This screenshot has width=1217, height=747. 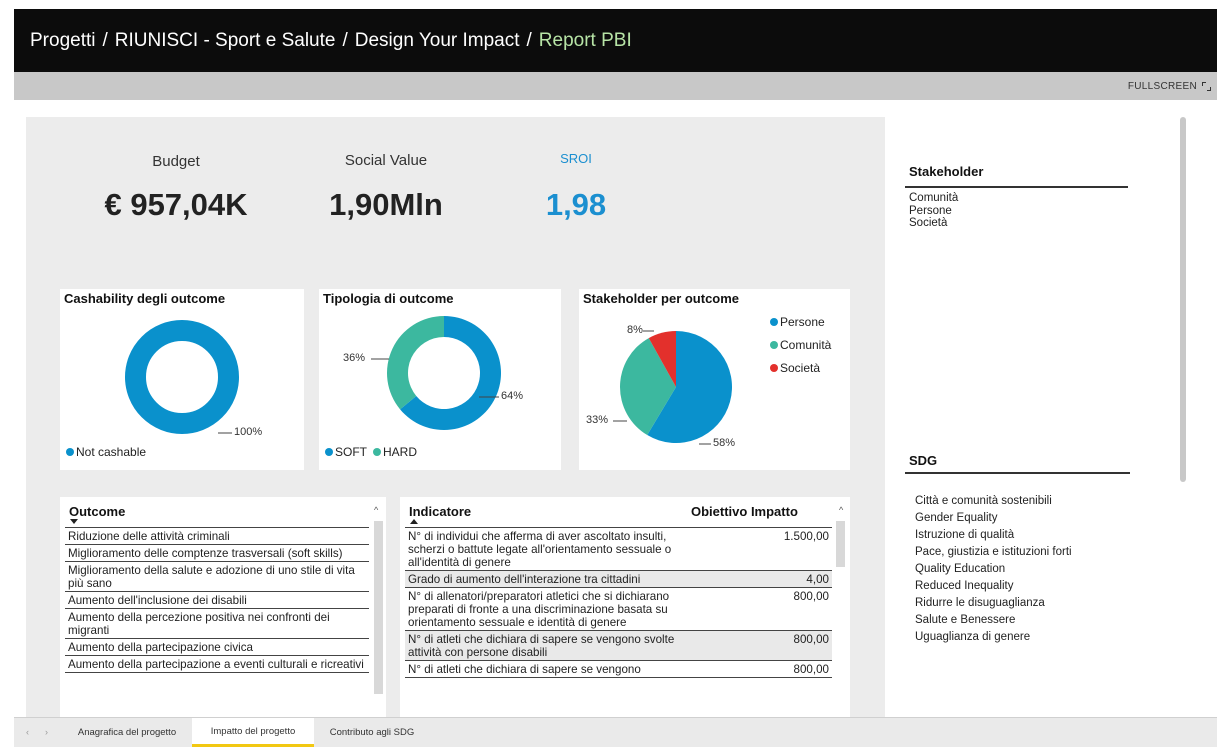 I want to click on legend-label: Società, so click(x=800, y=368).